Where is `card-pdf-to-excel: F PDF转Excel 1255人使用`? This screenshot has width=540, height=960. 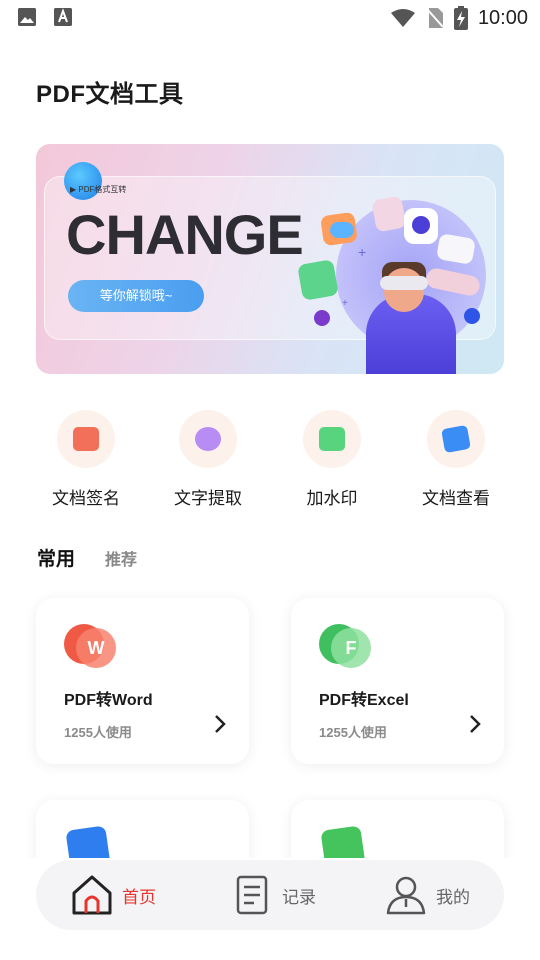 card-pdf-to-excel: F PDF转Excel 1255人使用 is located at coordinates (397, 681).